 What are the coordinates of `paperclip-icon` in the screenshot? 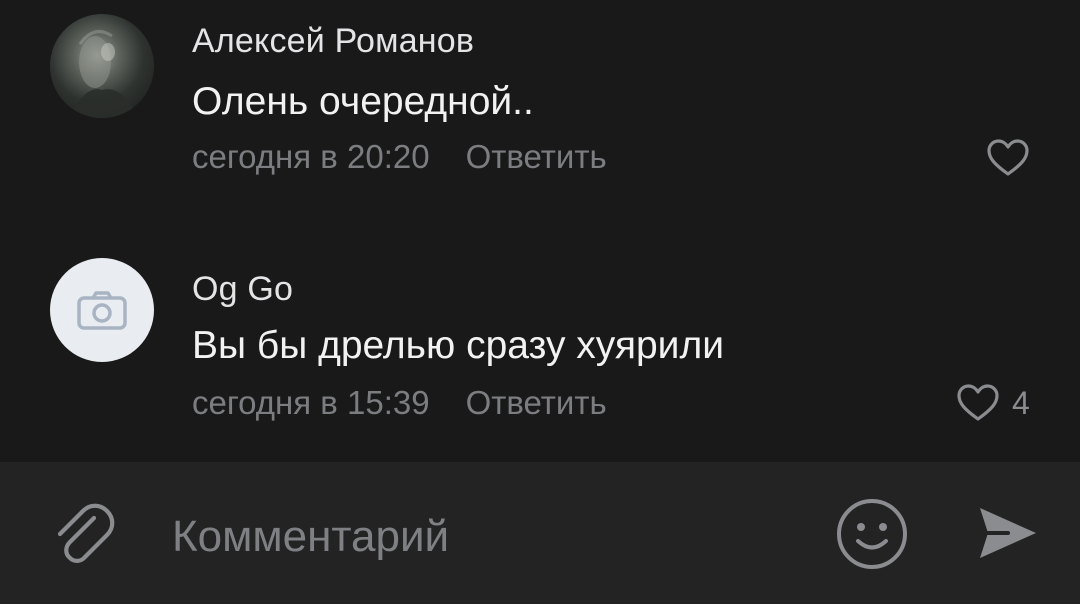 It's located at (86, 533).